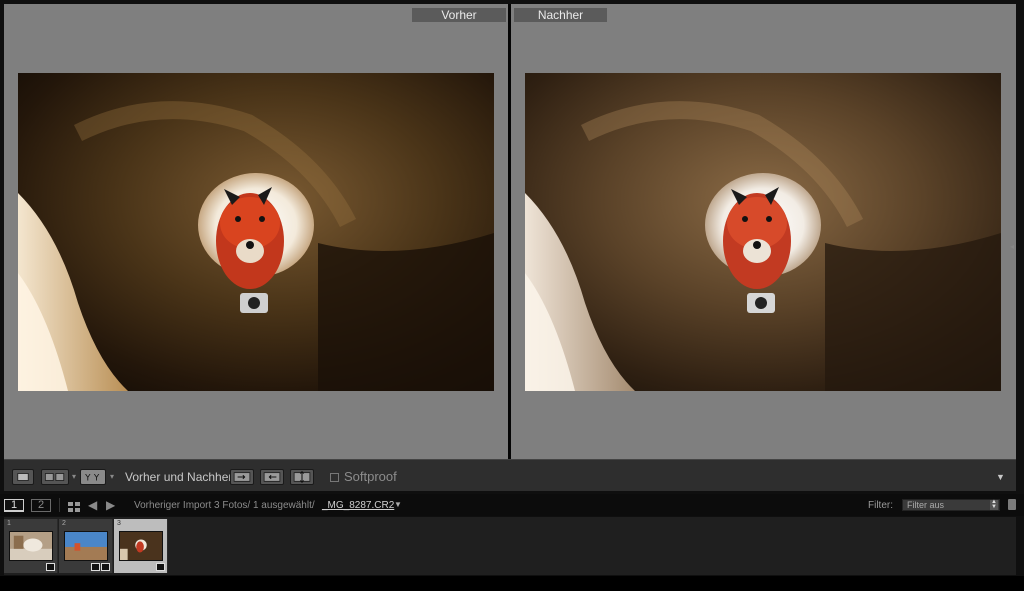 The image size is (1024, 591). What do you see at coordinates (59, 505) in the screenshot?
I see `filmstrip-separator` at bounding box center [59, 505].